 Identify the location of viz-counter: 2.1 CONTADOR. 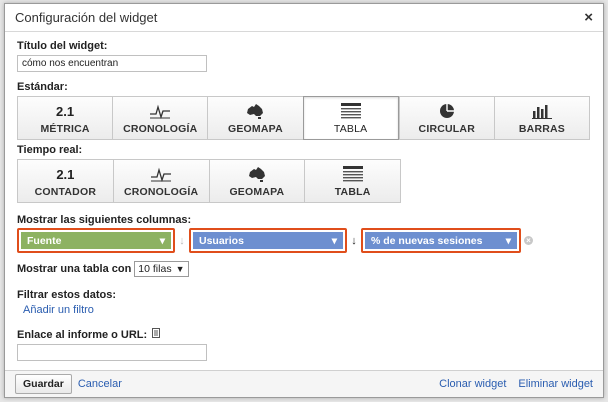
(65, 181).